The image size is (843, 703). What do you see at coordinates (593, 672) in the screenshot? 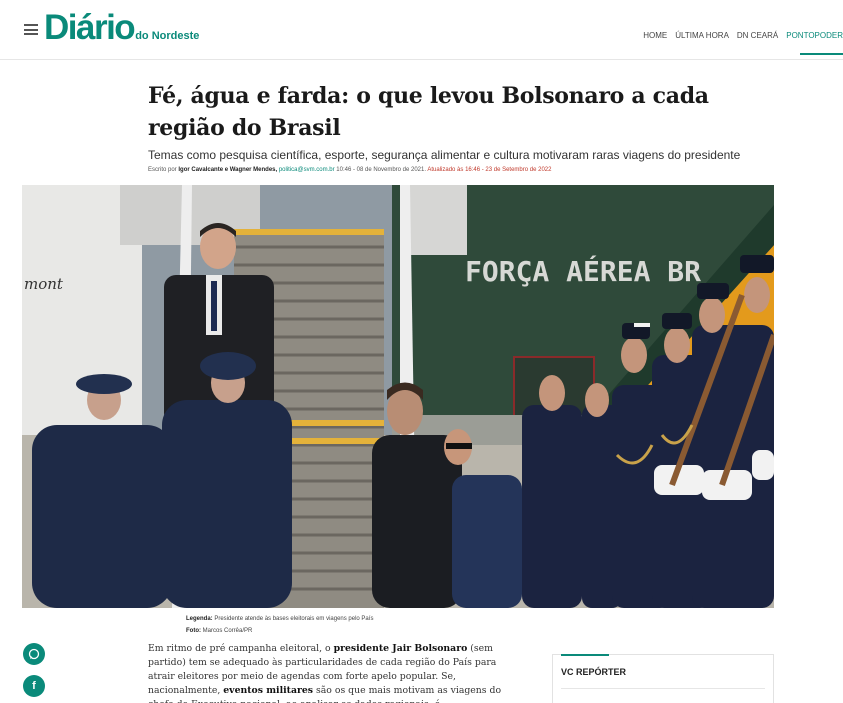
I see `sidebox-title: VC REPÓRTER` at bounding box center [593, 672].